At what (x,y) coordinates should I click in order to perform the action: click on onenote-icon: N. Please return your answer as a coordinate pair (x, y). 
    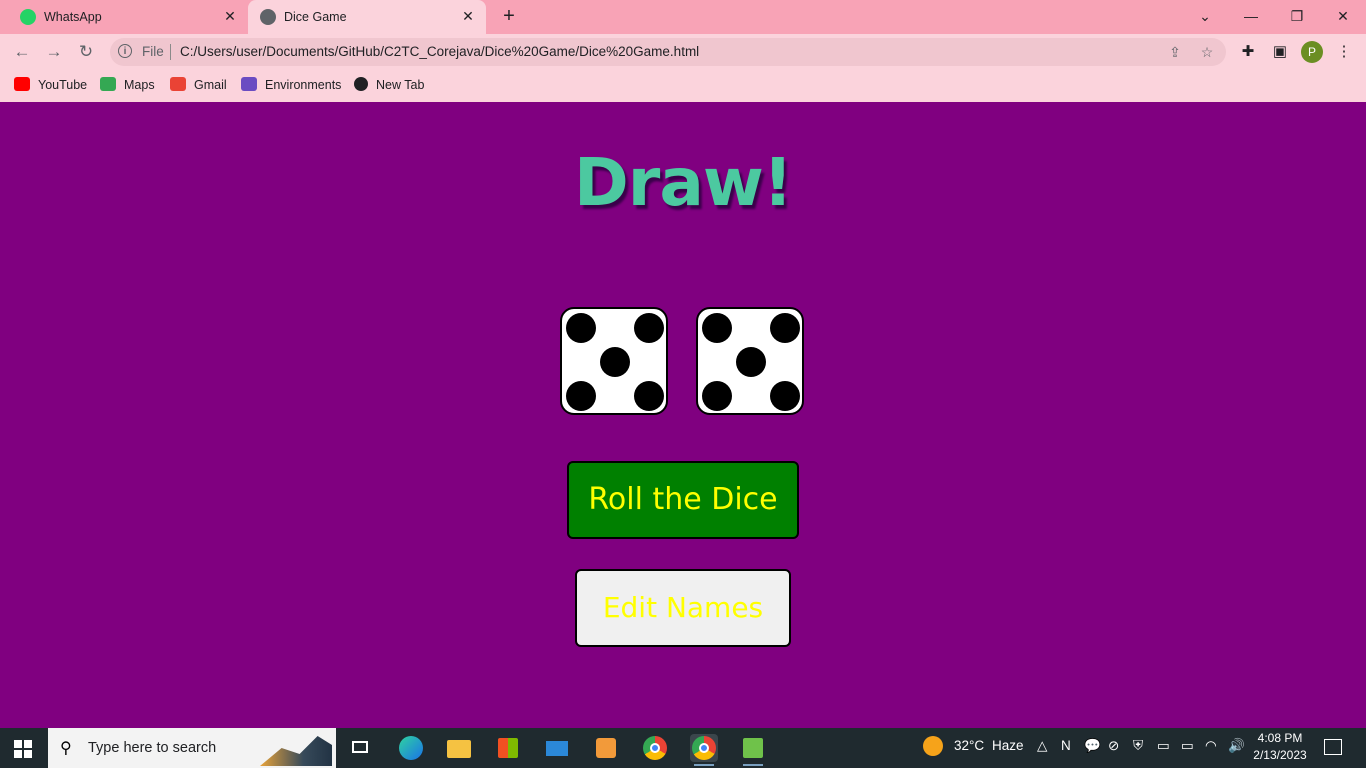
    Looking at the image, I should click on (1066, 745).